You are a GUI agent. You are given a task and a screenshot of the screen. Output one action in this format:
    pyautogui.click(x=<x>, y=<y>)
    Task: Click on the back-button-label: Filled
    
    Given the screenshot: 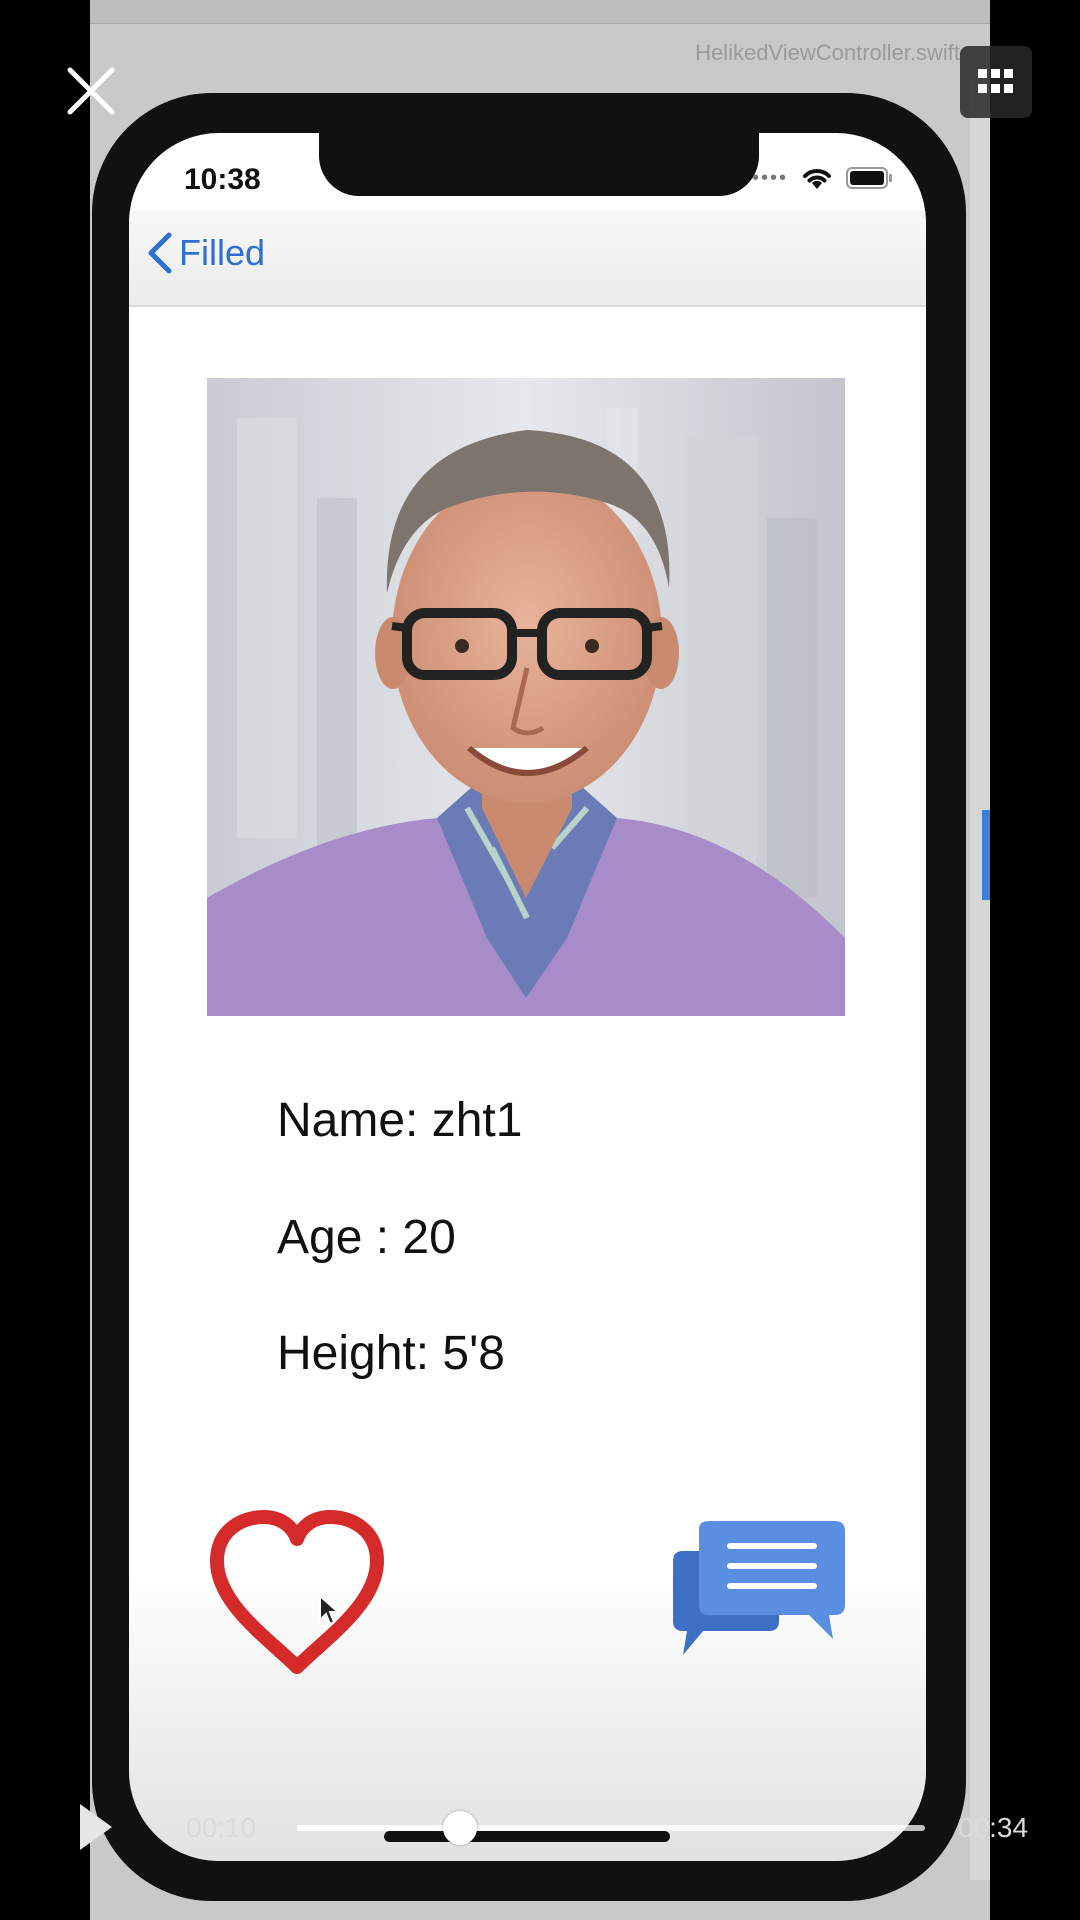 What is the action you would take?
    pyautogui.click(x=222, y=252)
    